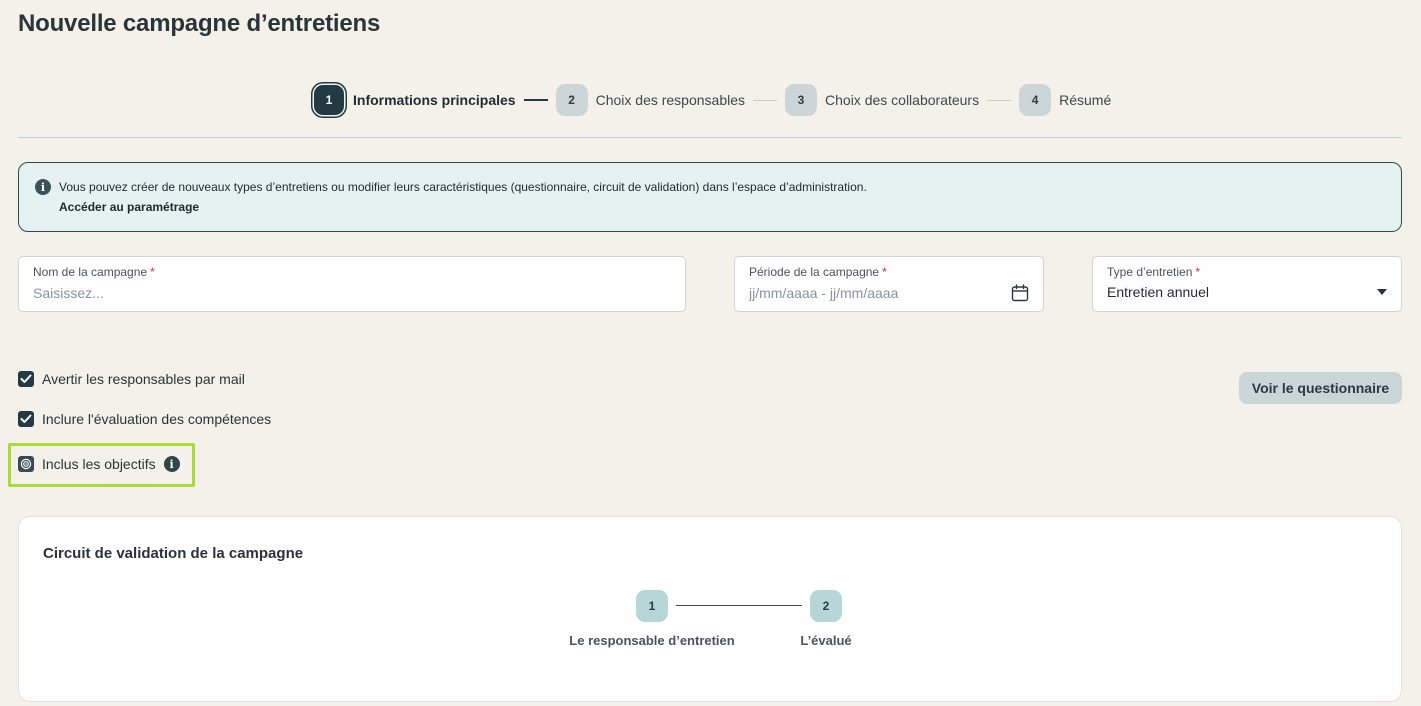 Image resolution: width=1421 pixels, height=706 pixels. What do you see at coordinates (801, 100) in the screenshot?
I see `step-number: 3` at bounding box center [801, 100].